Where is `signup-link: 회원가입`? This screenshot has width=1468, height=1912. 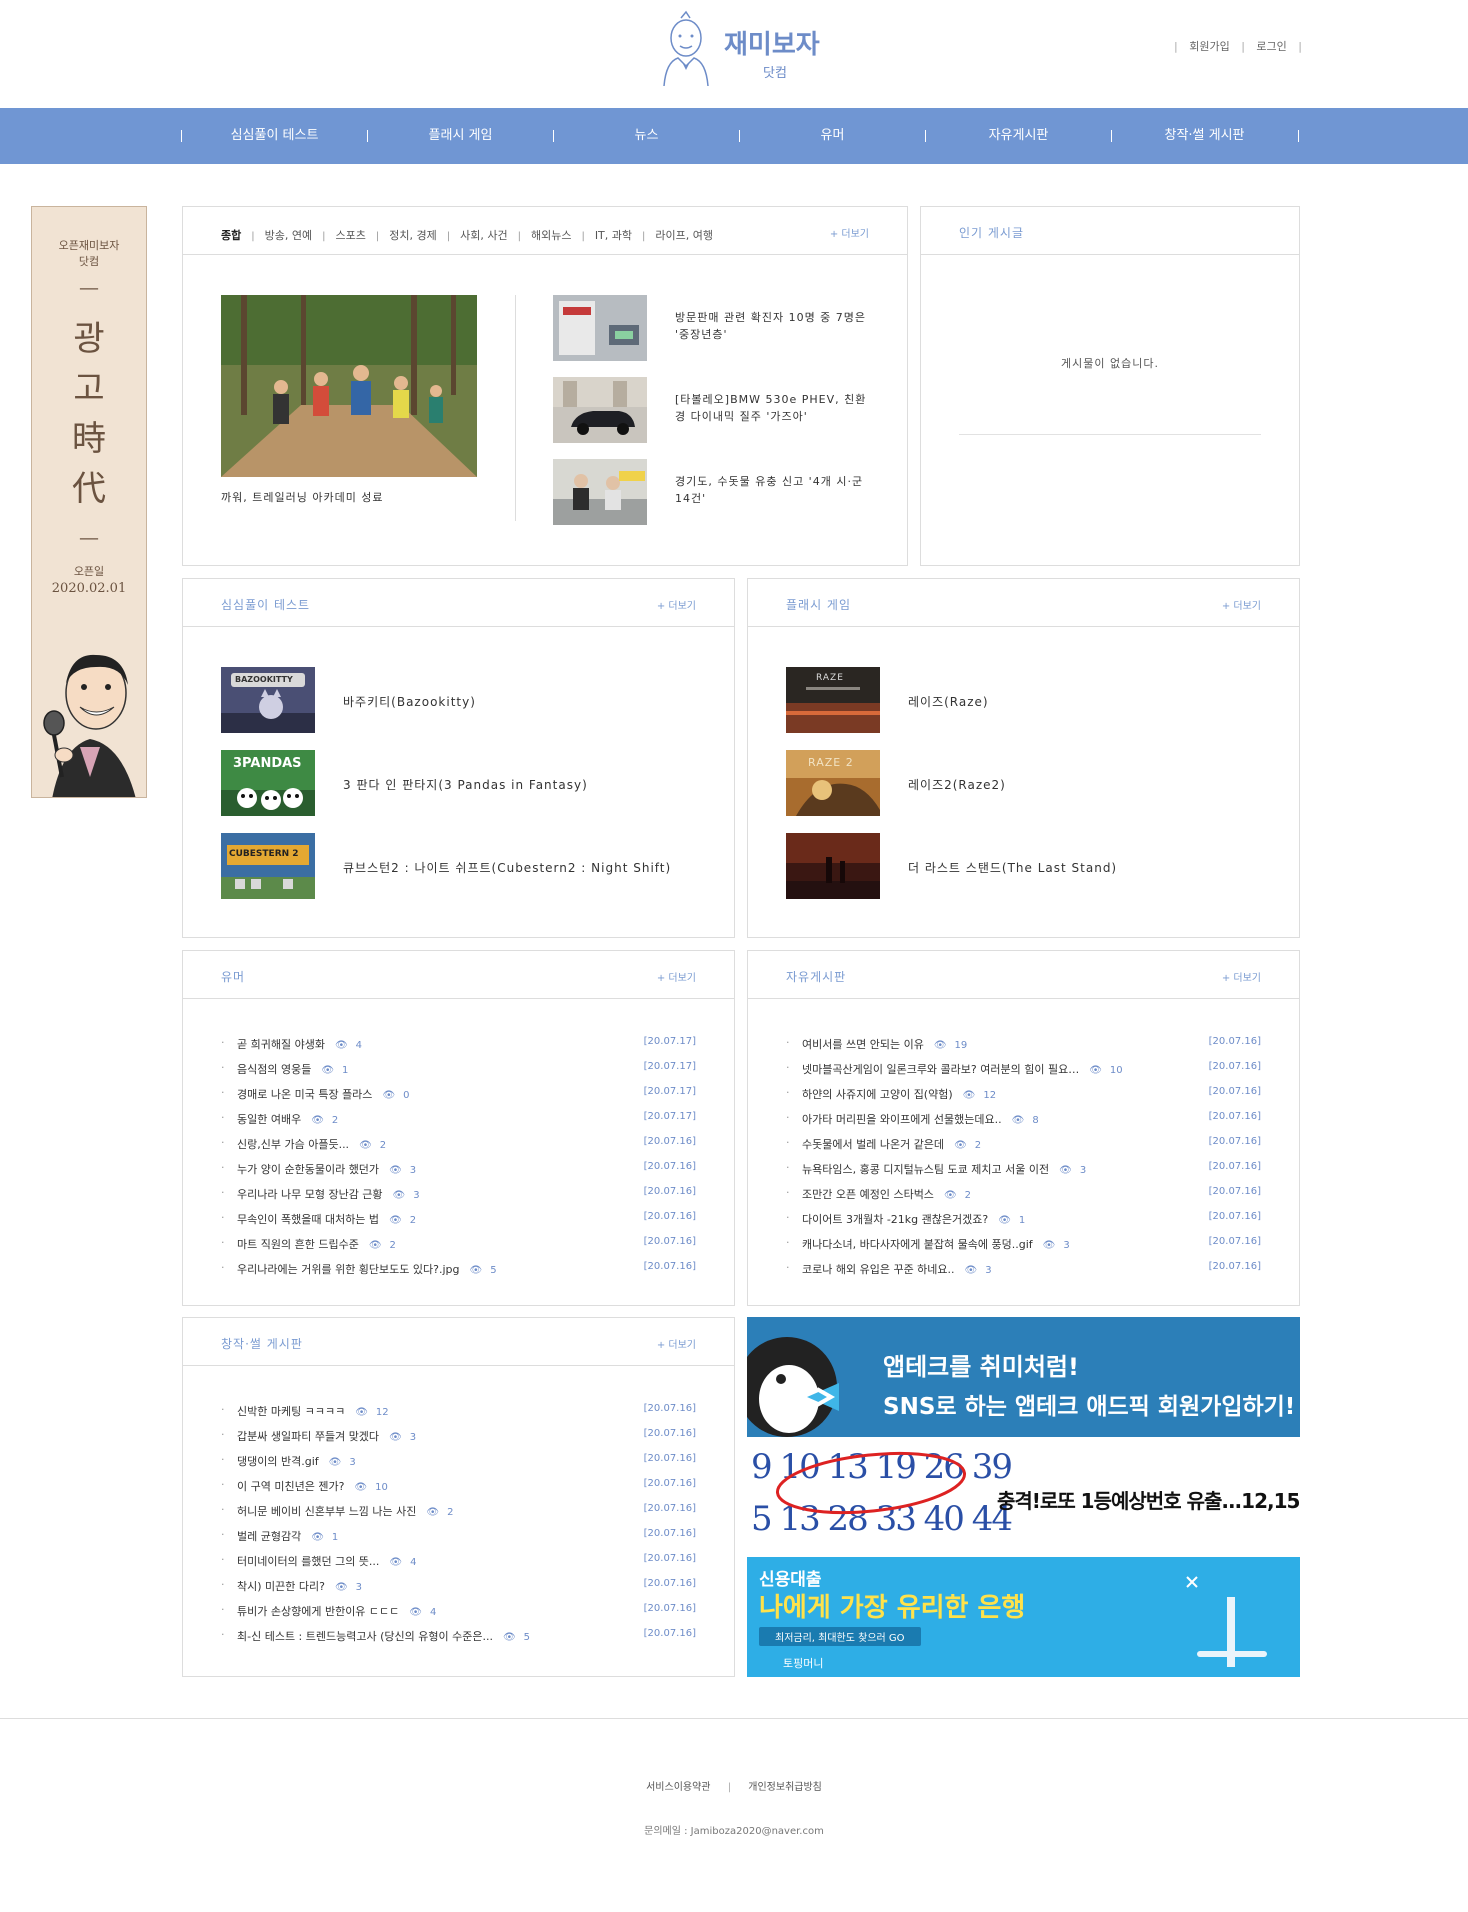 signup-link: 회원가입 is located at coordinates (1209, 46).